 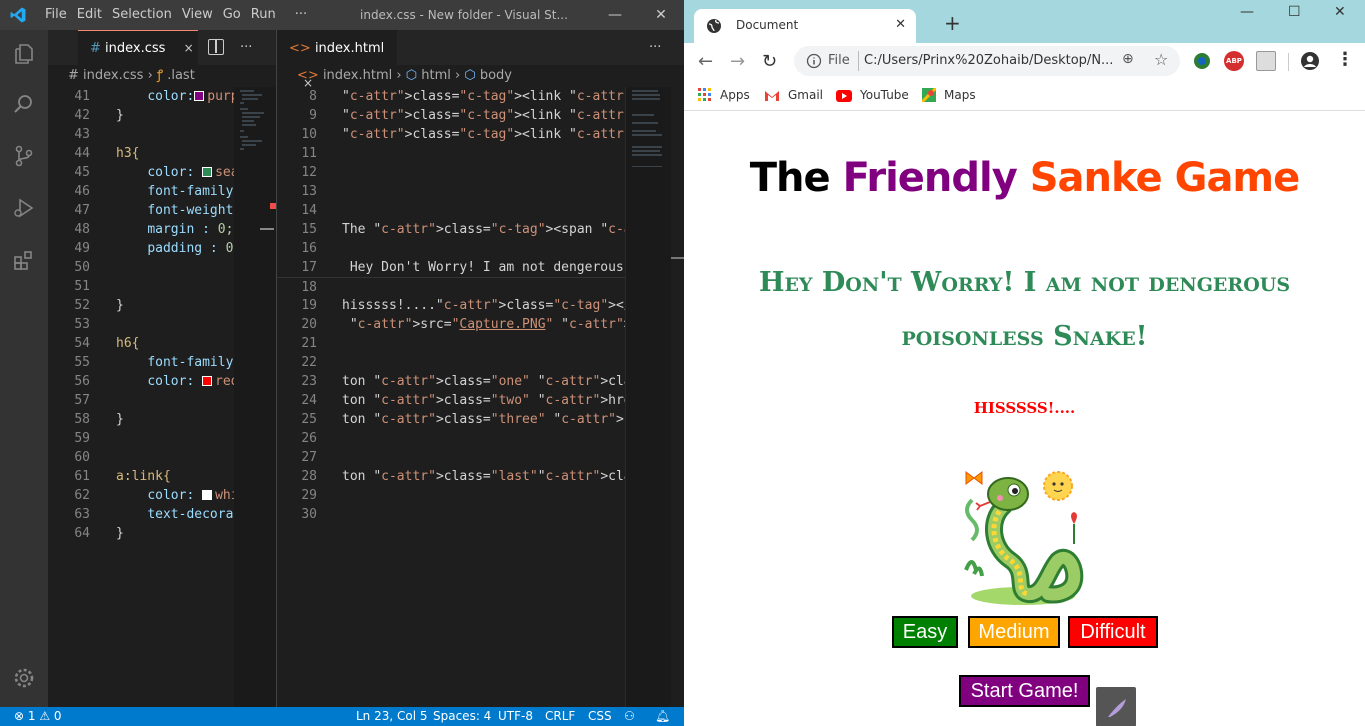 I want to click on breadcrumb-file: index.html, so click(x=357, y=75).